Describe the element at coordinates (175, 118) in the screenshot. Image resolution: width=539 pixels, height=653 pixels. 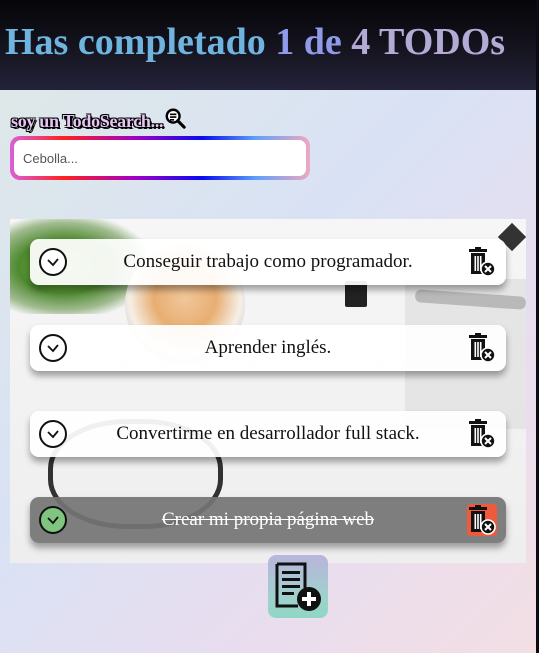
I see `magnifier-icon` at that location.